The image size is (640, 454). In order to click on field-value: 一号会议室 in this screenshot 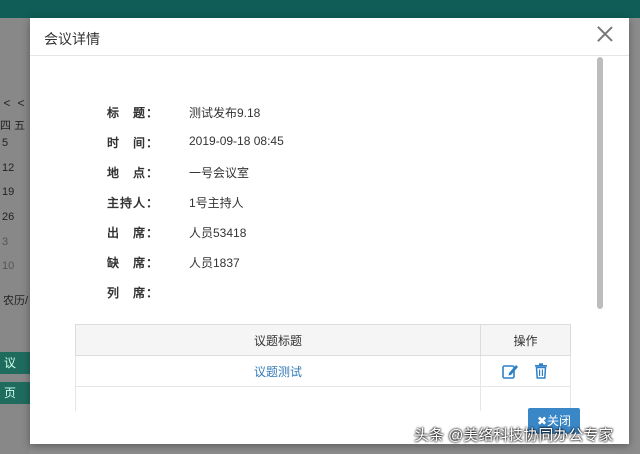, I will do `click(219, 173)`.